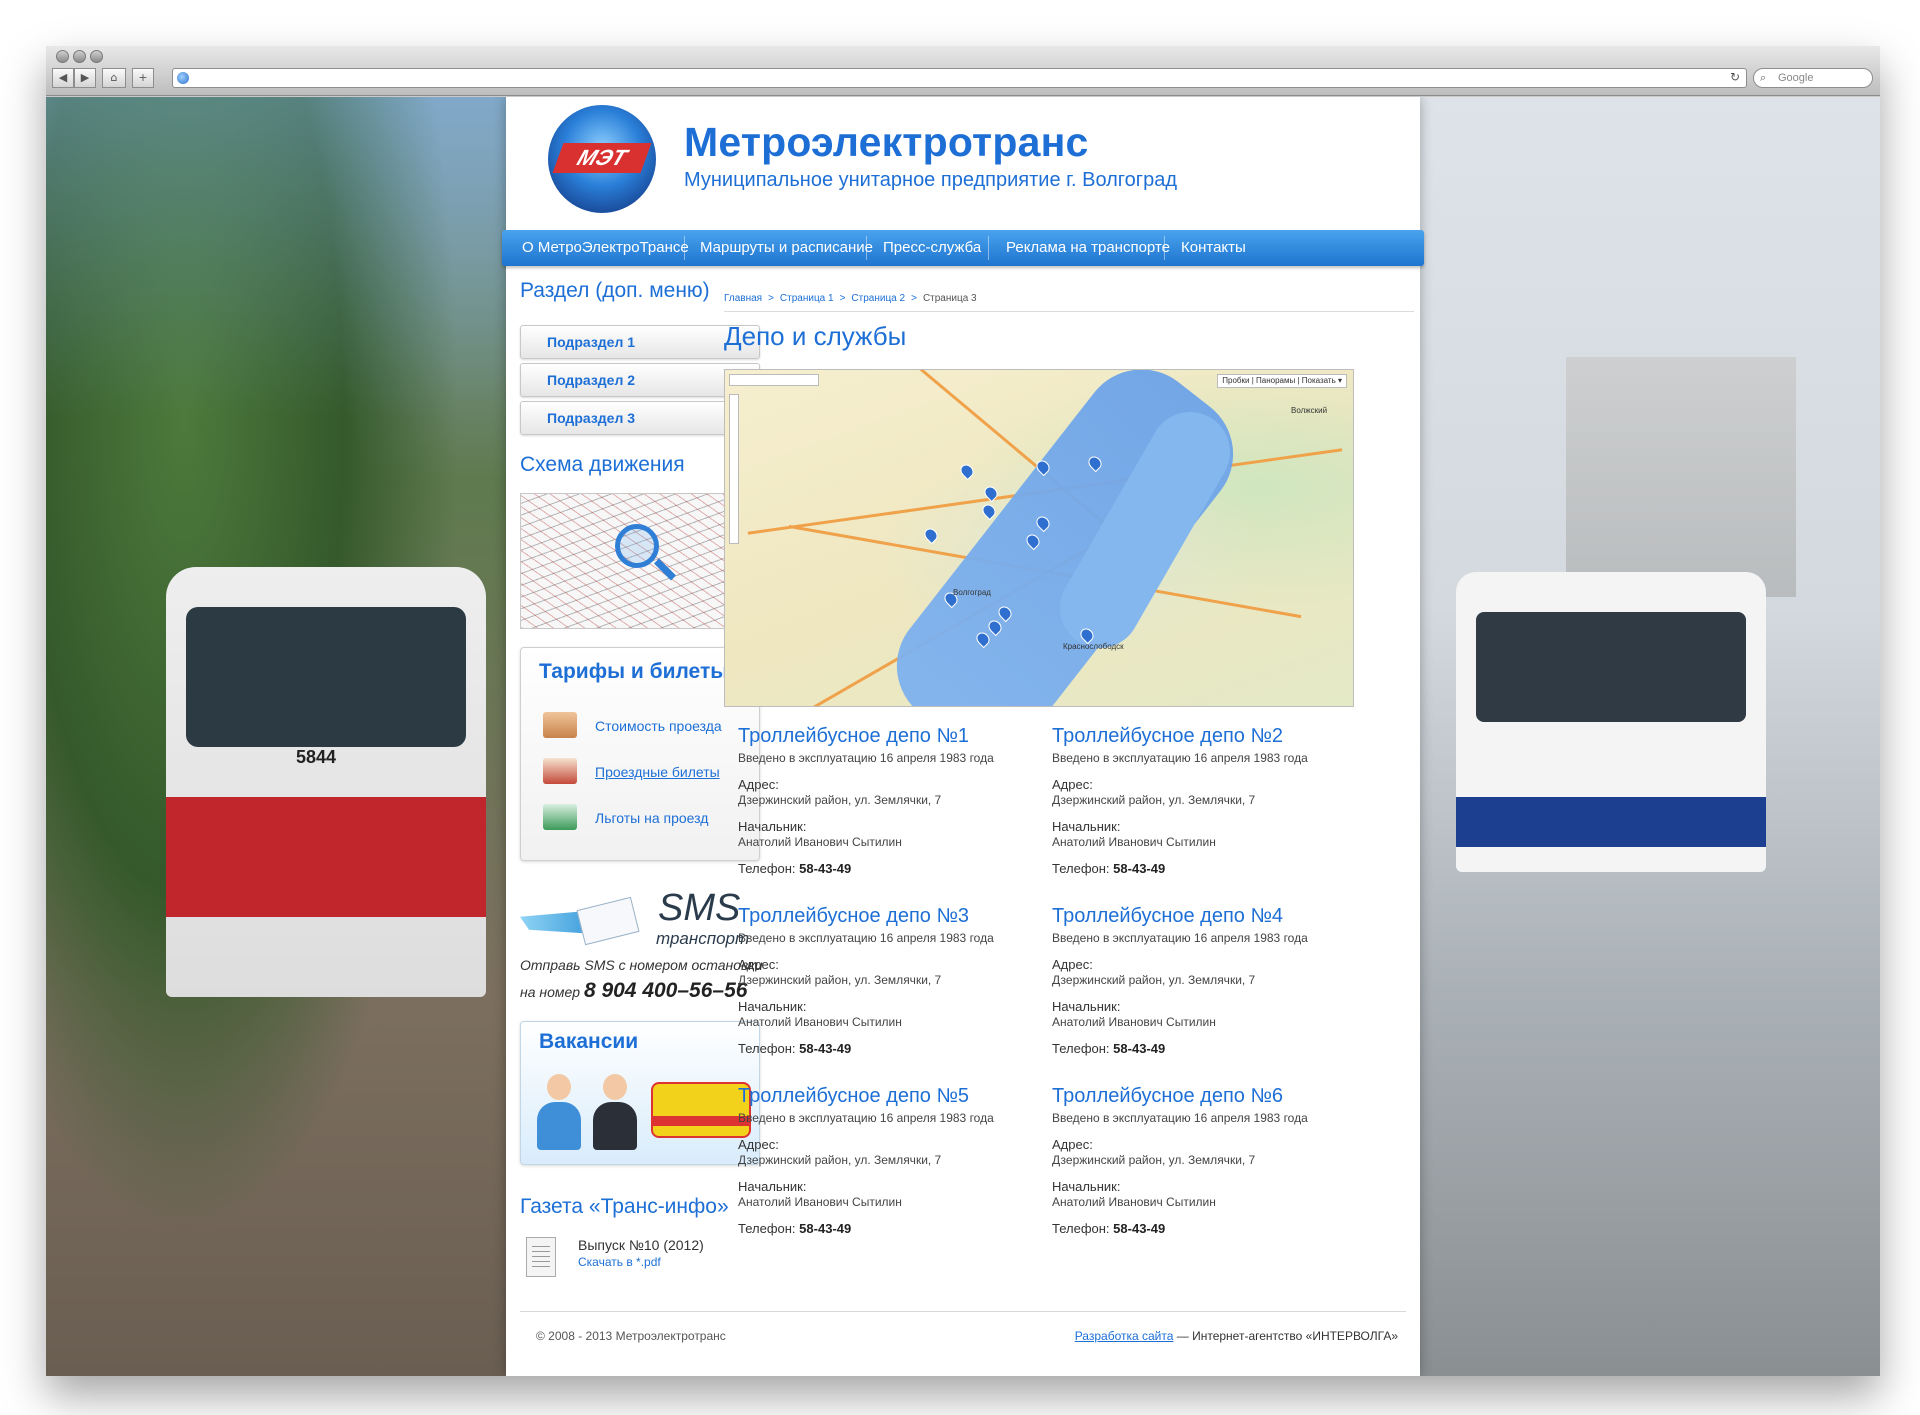  What do you see at coordinates (1735, 77) in the screenshot?
I see `reload-icon: ↻` at bounding box center [1735, 77].